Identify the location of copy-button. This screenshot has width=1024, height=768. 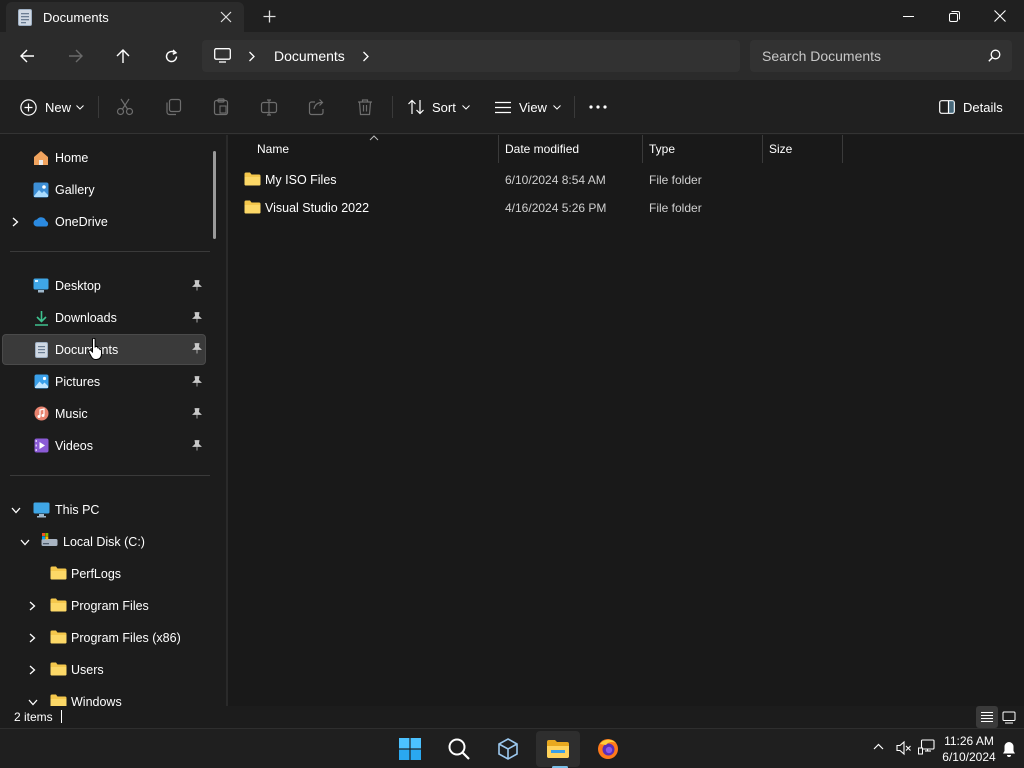
(173, 107).